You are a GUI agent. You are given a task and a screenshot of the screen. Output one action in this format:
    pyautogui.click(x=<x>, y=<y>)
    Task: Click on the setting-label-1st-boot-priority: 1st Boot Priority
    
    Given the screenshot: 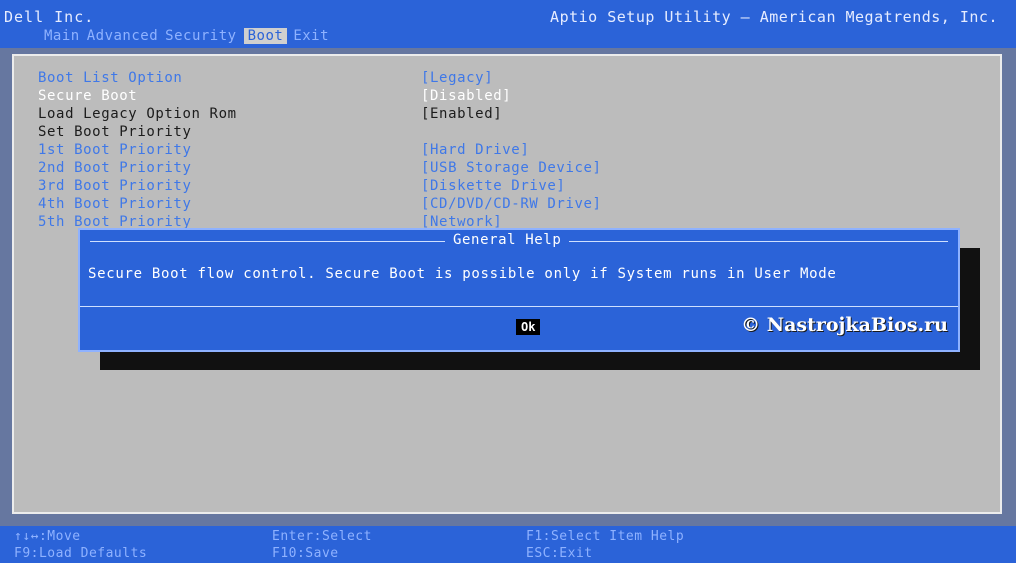 What is the action you would take?
    pyautogui.click(x=115, y=150)
    